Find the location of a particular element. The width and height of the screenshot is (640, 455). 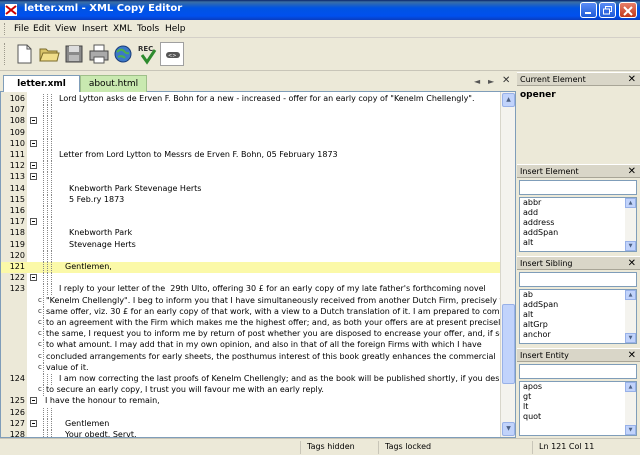

editor-line: 117 is located at coordinates (251, 223).